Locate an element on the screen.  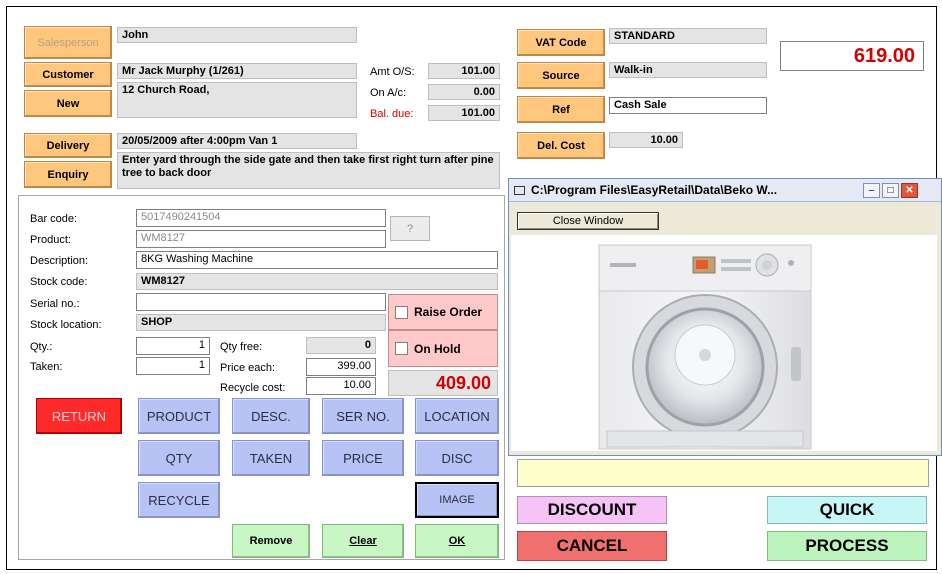
salesperson-button: Salesperson is located at coordinates (68, 42).